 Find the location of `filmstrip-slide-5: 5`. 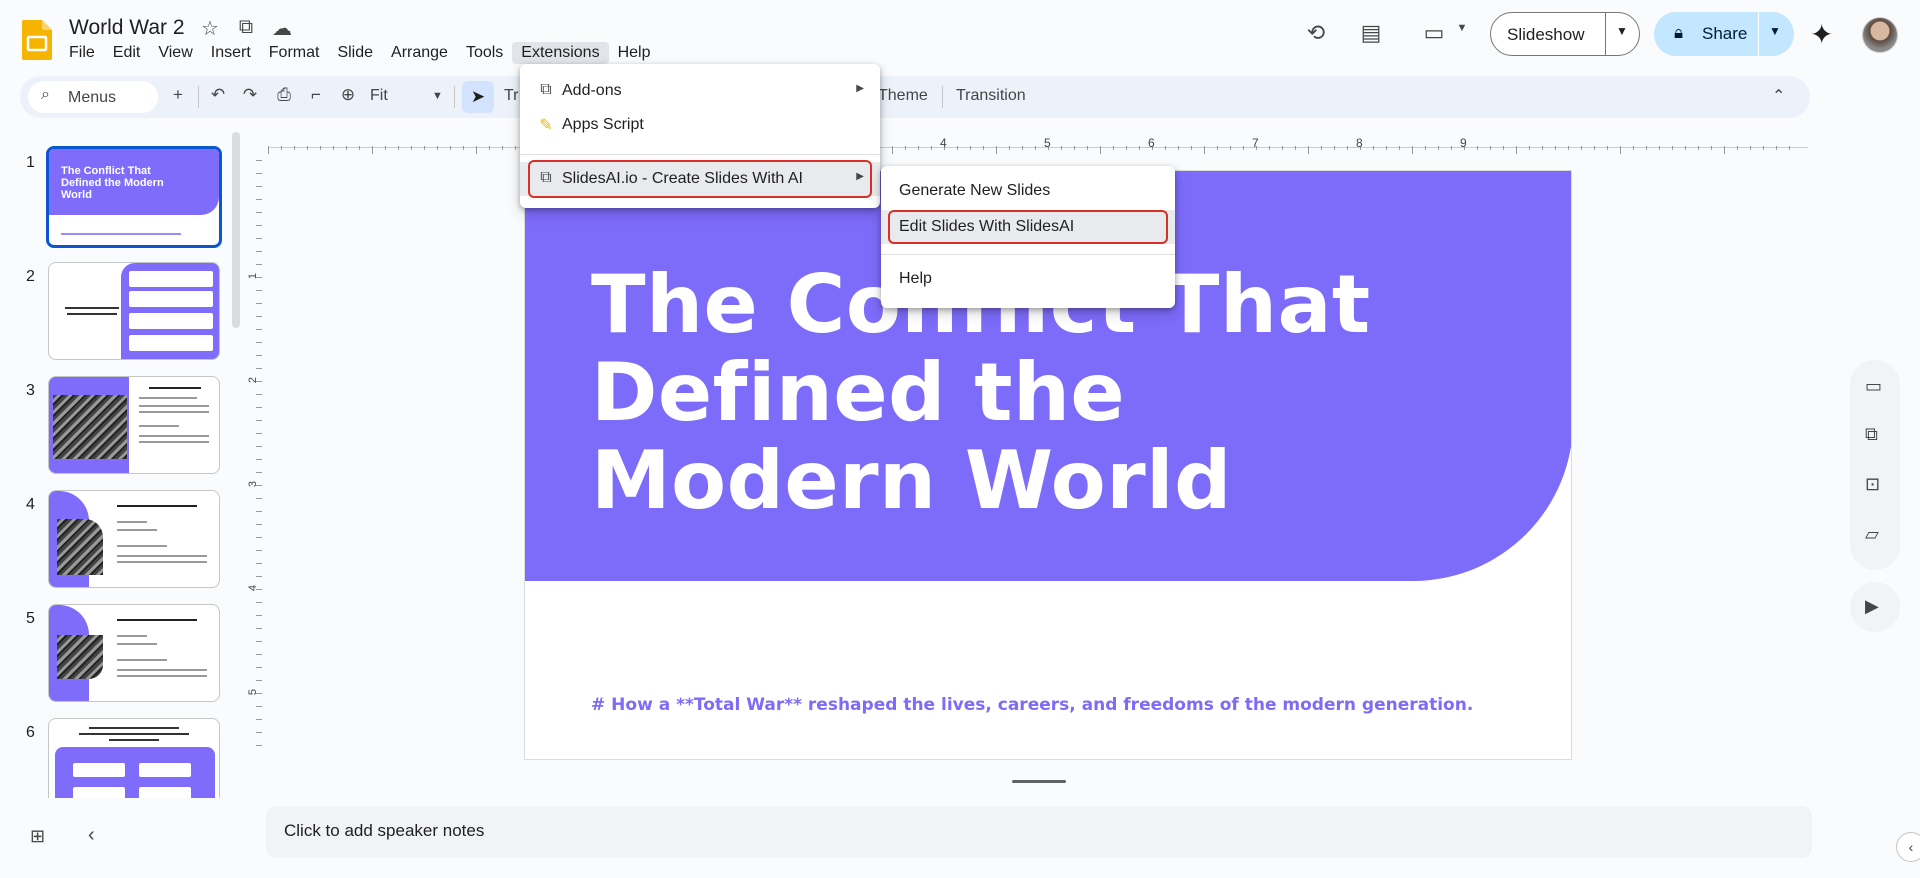

filmstrip-slide-5: 5 is located at coordinates (120, 644).